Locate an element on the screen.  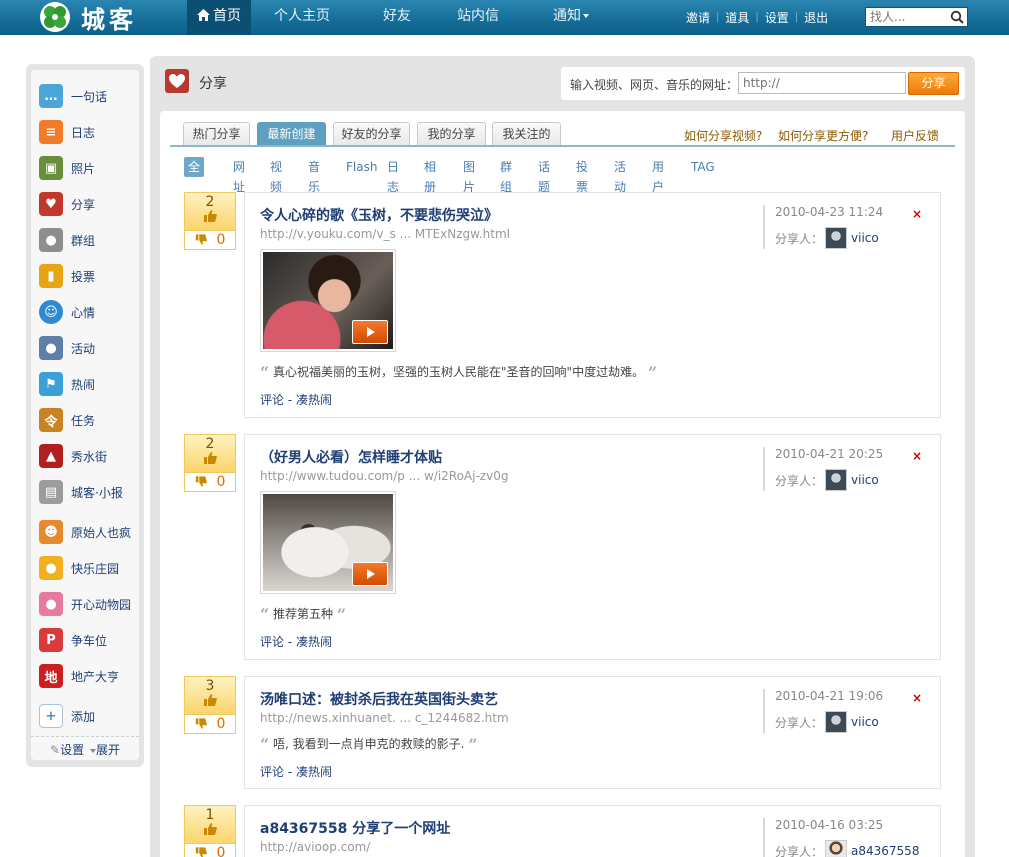
share-title-link: 令人心碎的歌《玉树，不要悲伤哭泣》 is located at coordinates (379, 215).